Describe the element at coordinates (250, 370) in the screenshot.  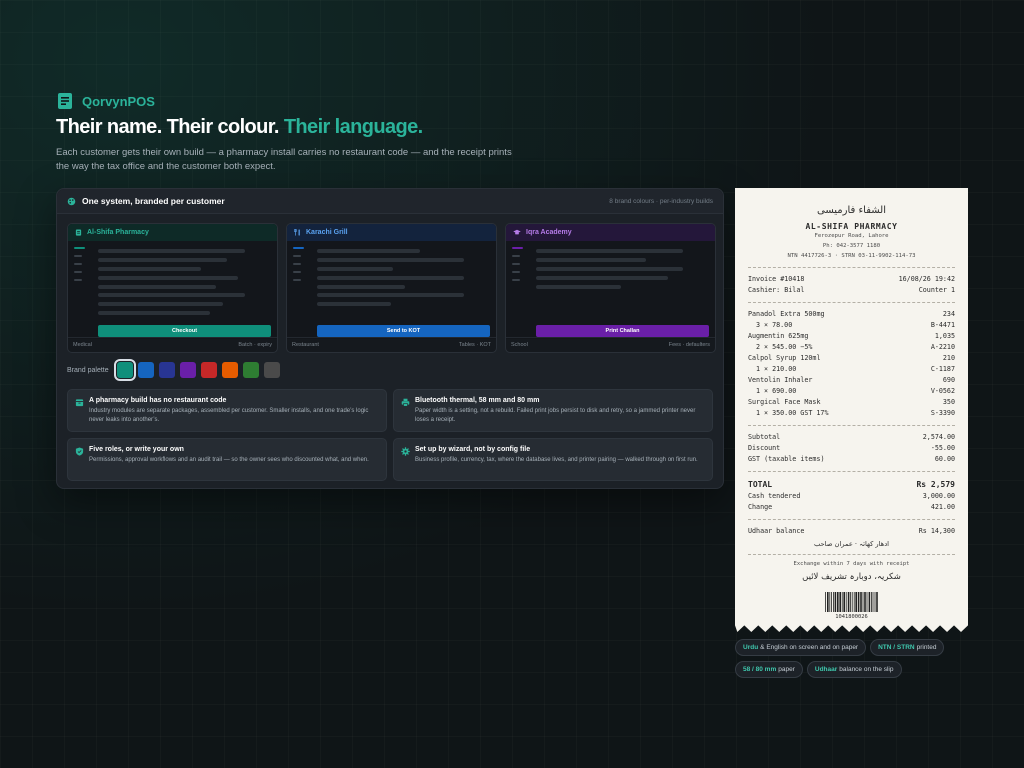
I see `swatch-green` at that location.